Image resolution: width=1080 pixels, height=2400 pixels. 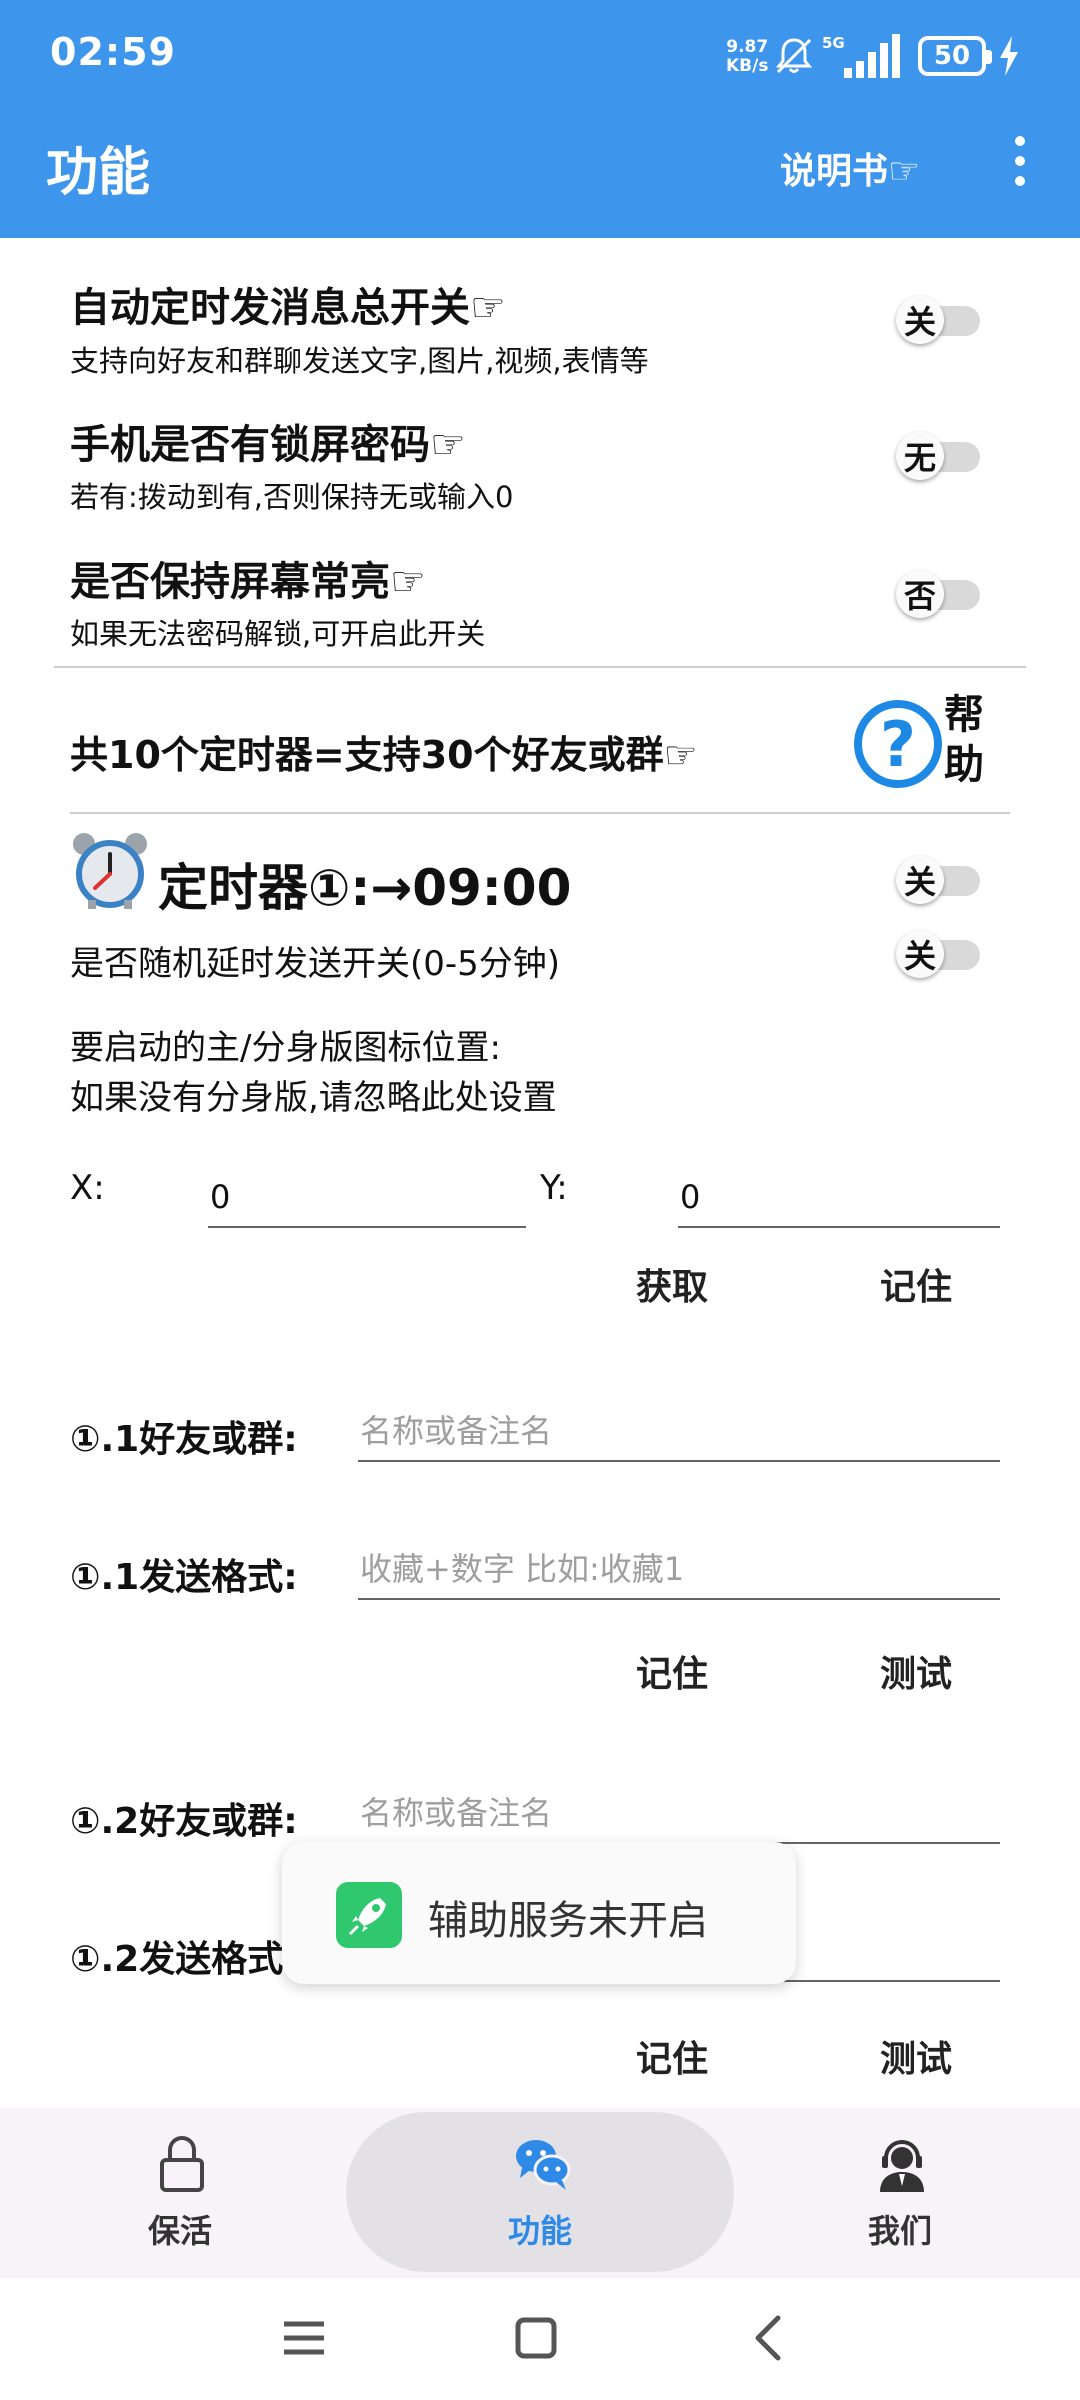 What do you see at coordinates (359, 361) in the screenshot?
I see `setting-subtitle-auto-send: 支持向好友和群聊发送文字,图片,视频,表情等` at bounding box center [359, 361].